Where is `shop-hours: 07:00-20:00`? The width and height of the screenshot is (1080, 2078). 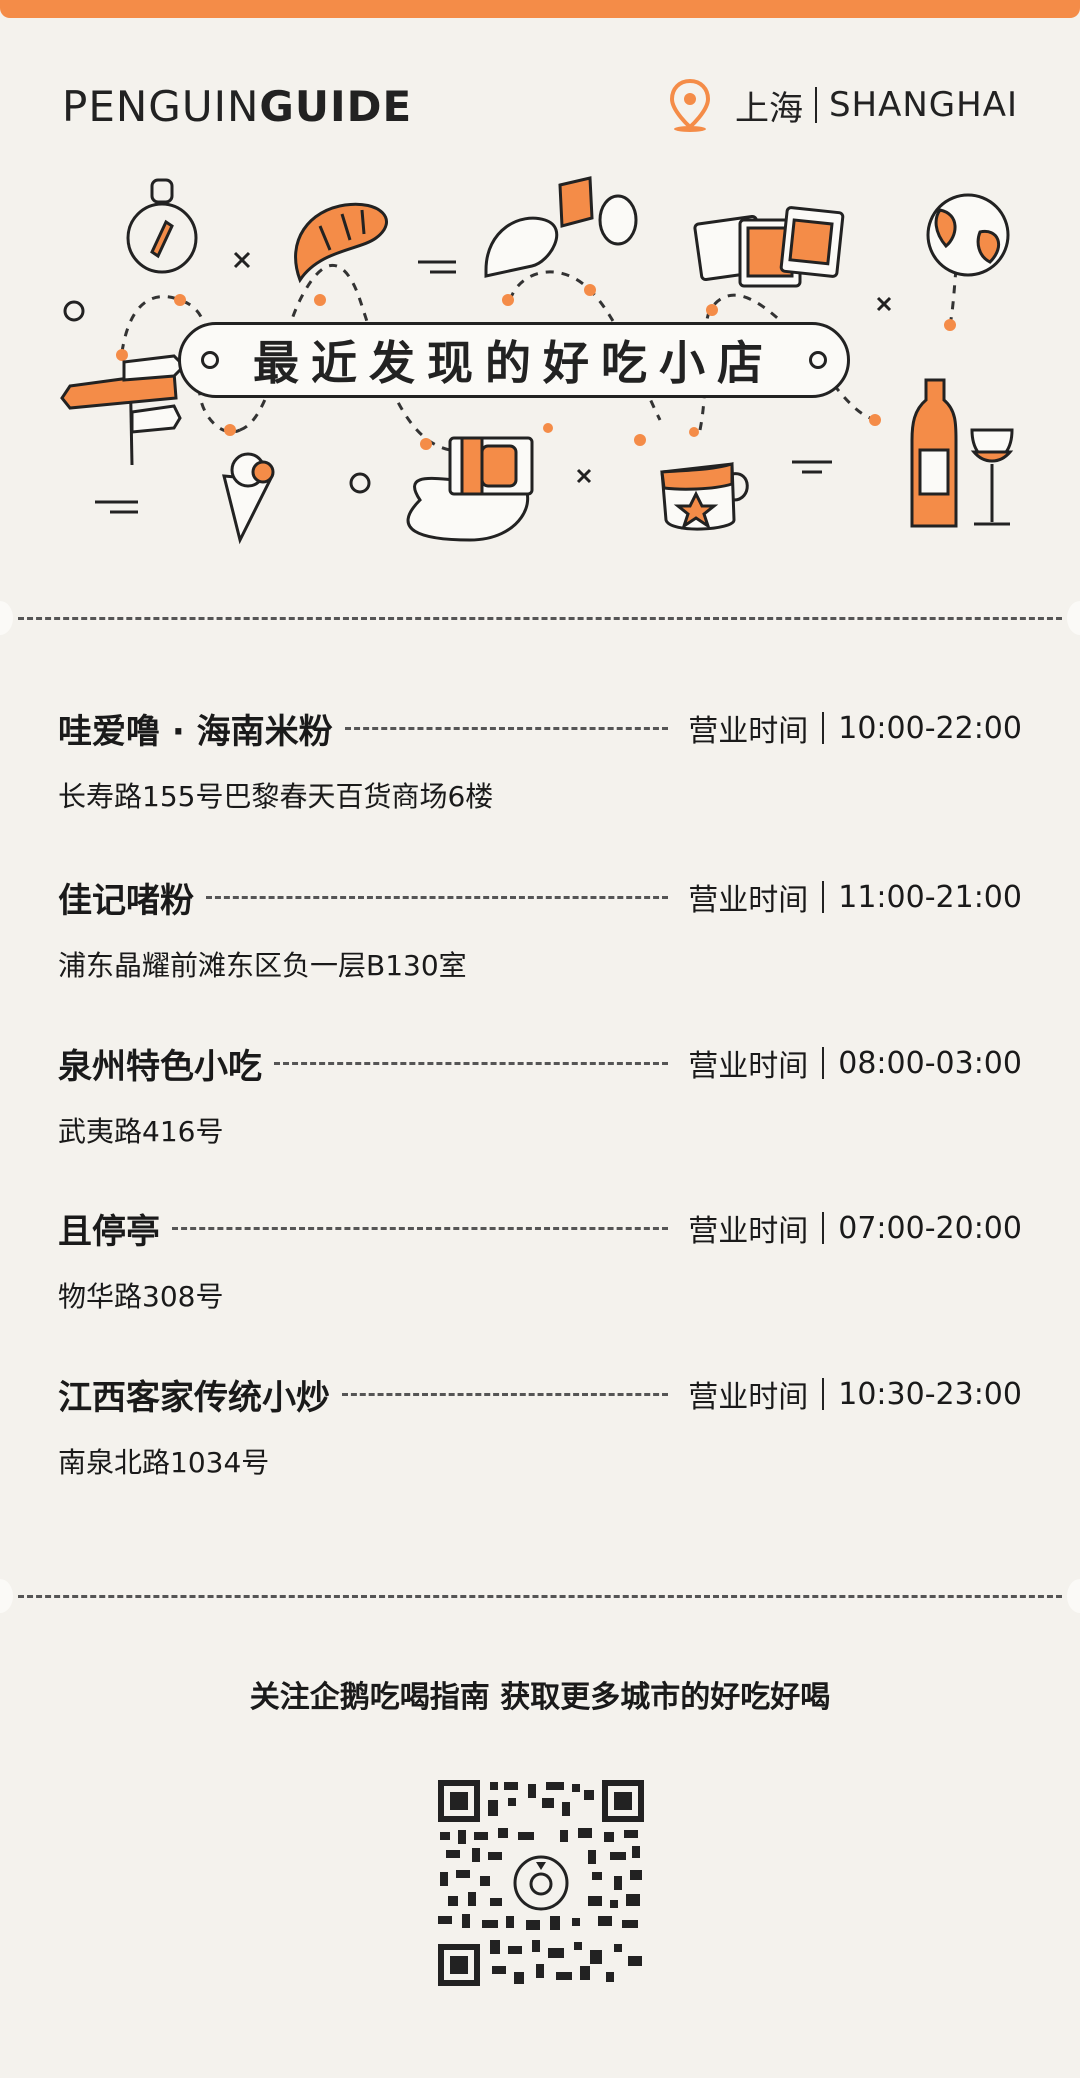 shop-hours: 07:00-20:00 is located at coordinates (930, 1228).